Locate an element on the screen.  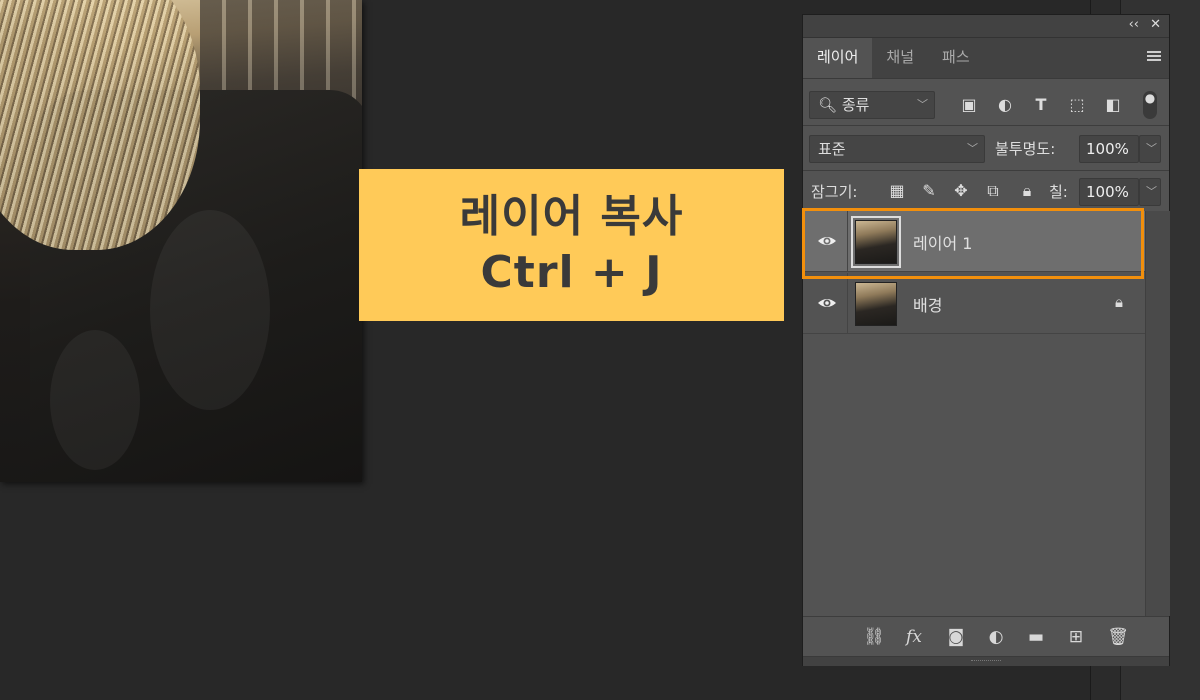
lock-icon: 🔒︎ is located at coordinates (1119, 302).